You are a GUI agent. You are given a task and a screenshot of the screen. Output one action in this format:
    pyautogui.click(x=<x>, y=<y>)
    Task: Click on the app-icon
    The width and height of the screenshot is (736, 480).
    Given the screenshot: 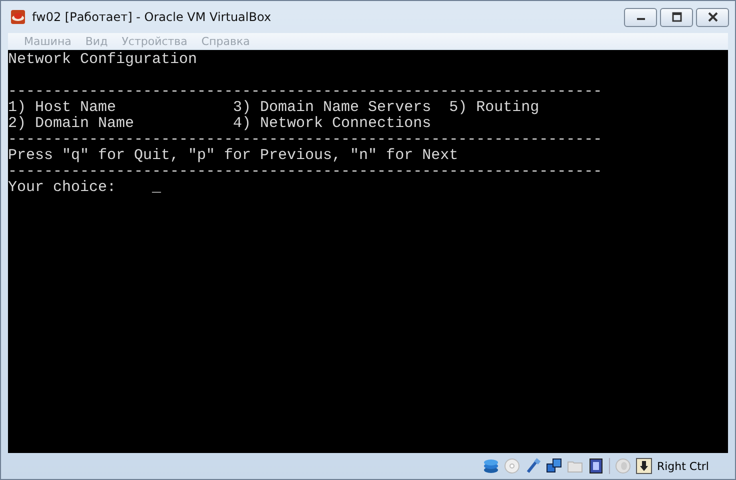 What is the action you would take?
    pyautogui.click(x=18, y=17)
    